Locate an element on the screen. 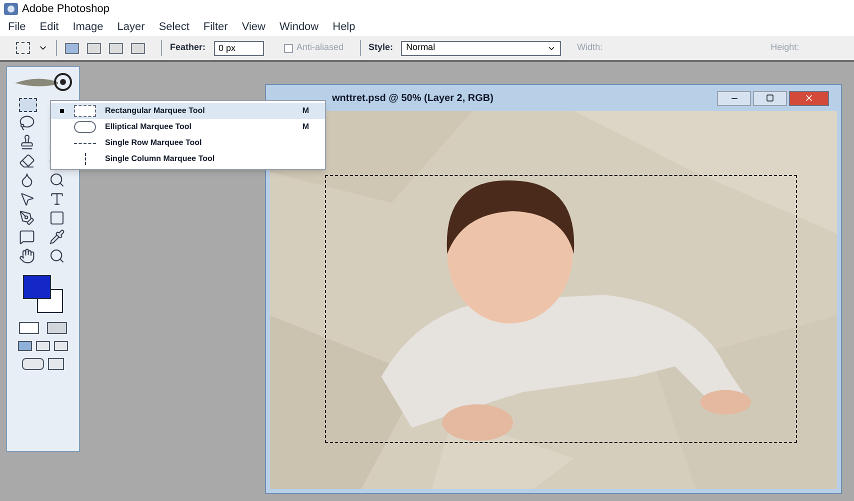 The width and height of the screenshot is (854, 501). app-logo-icon is located at coordinates (11, 9).